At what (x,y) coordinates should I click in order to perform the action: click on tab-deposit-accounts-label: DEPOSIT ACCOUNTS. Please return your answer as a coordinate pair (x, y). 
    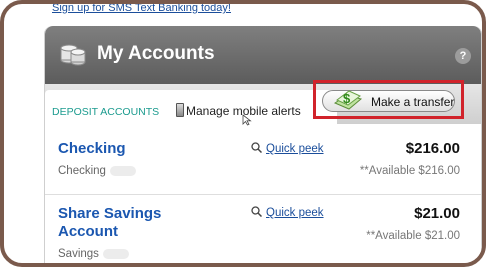
    Looking at the image, I should click on (106, 112).